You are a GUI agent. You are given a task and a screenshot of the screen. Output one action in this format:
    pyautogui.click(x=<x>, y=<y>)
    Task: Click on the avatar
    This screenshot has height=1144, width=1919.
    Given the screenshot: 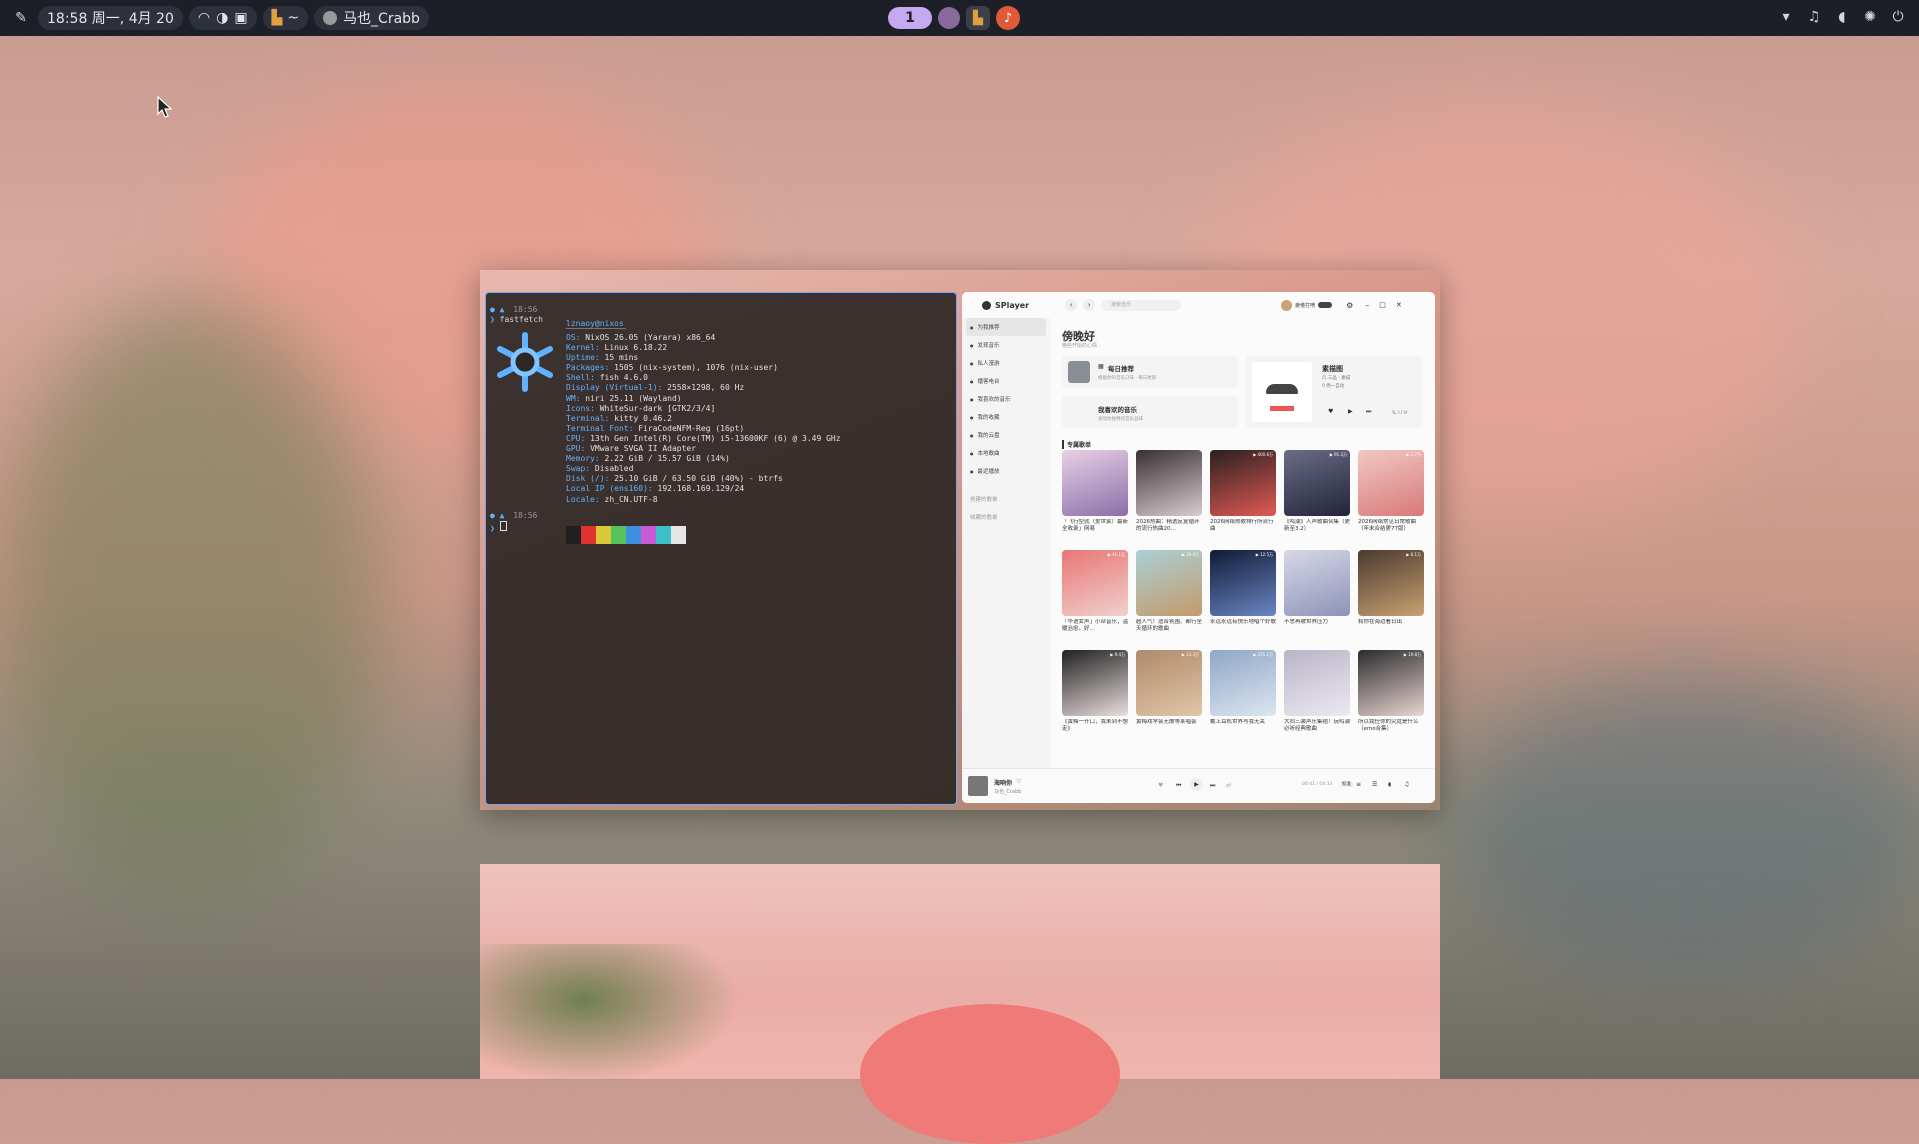 What is the action you would take?
    pyautogui.click(x=1287, y=305)
    